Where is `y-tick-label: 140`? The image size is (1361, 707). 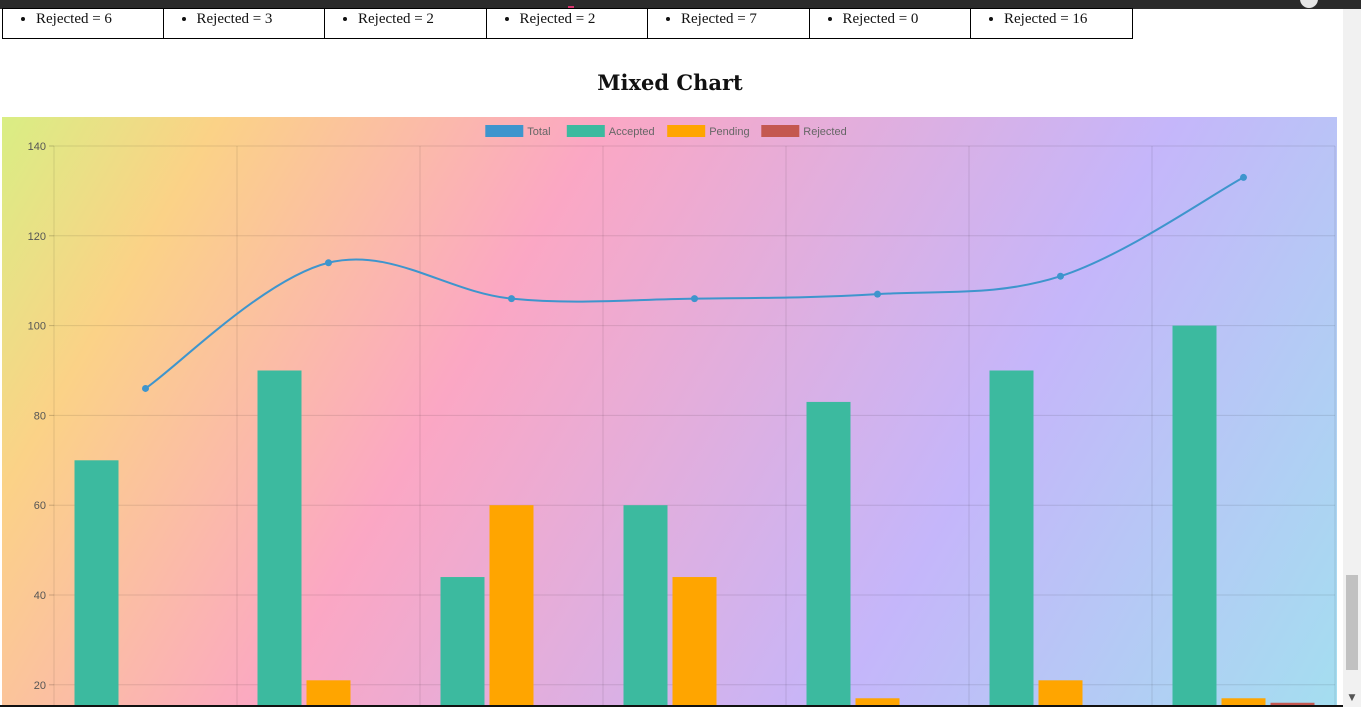 y-tick-label: 140 is located at coordinates (37, 147).